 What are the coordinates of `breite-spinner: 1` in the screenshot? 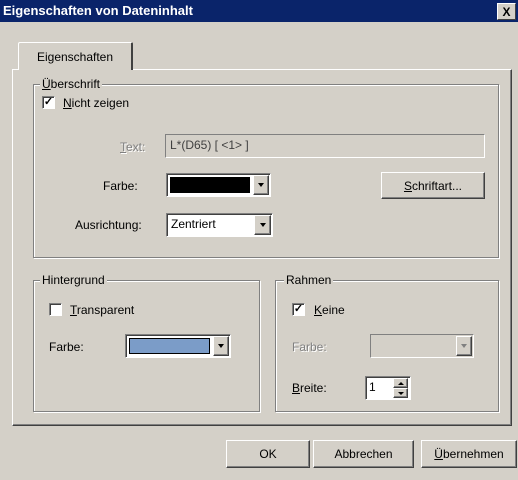 It's located at (388, 388).